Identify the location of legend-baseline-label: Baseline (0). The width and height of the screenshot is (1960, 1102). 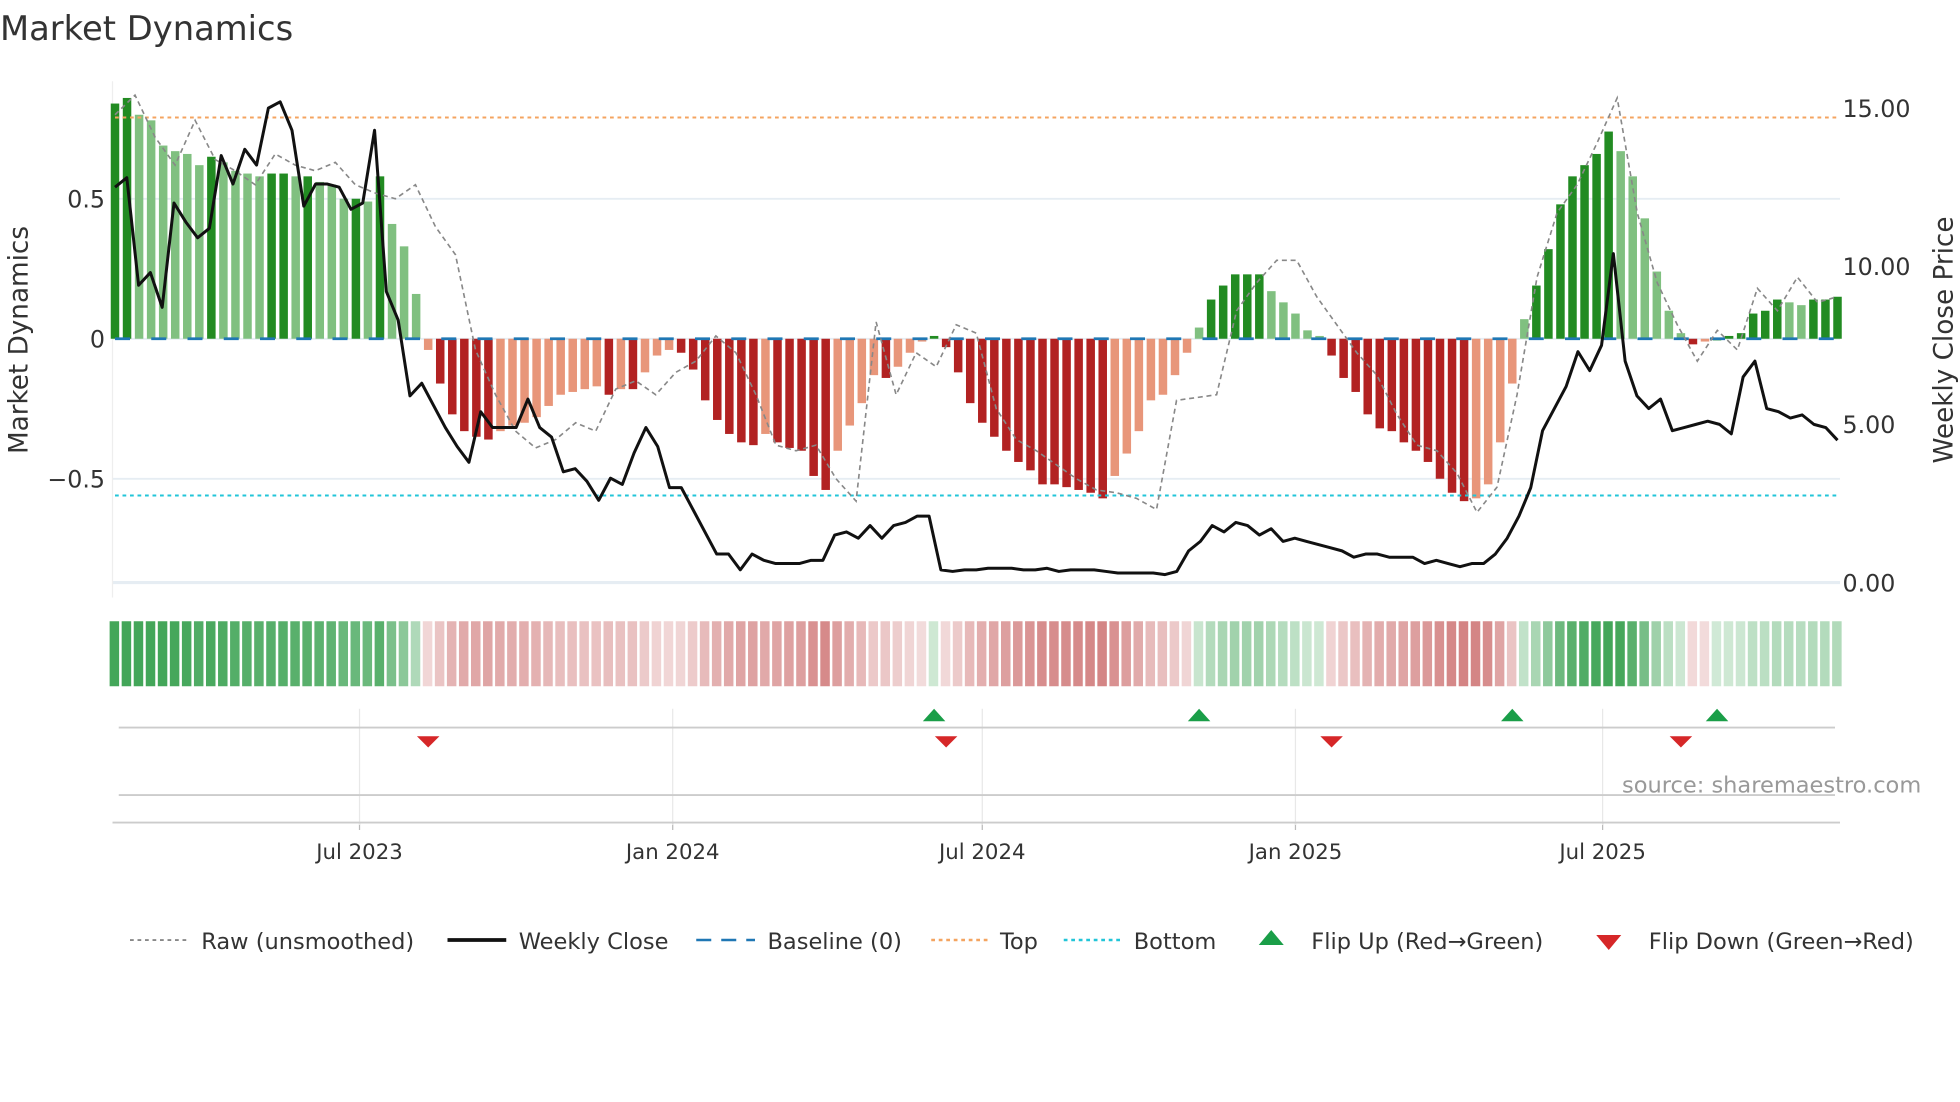
(835, 942).